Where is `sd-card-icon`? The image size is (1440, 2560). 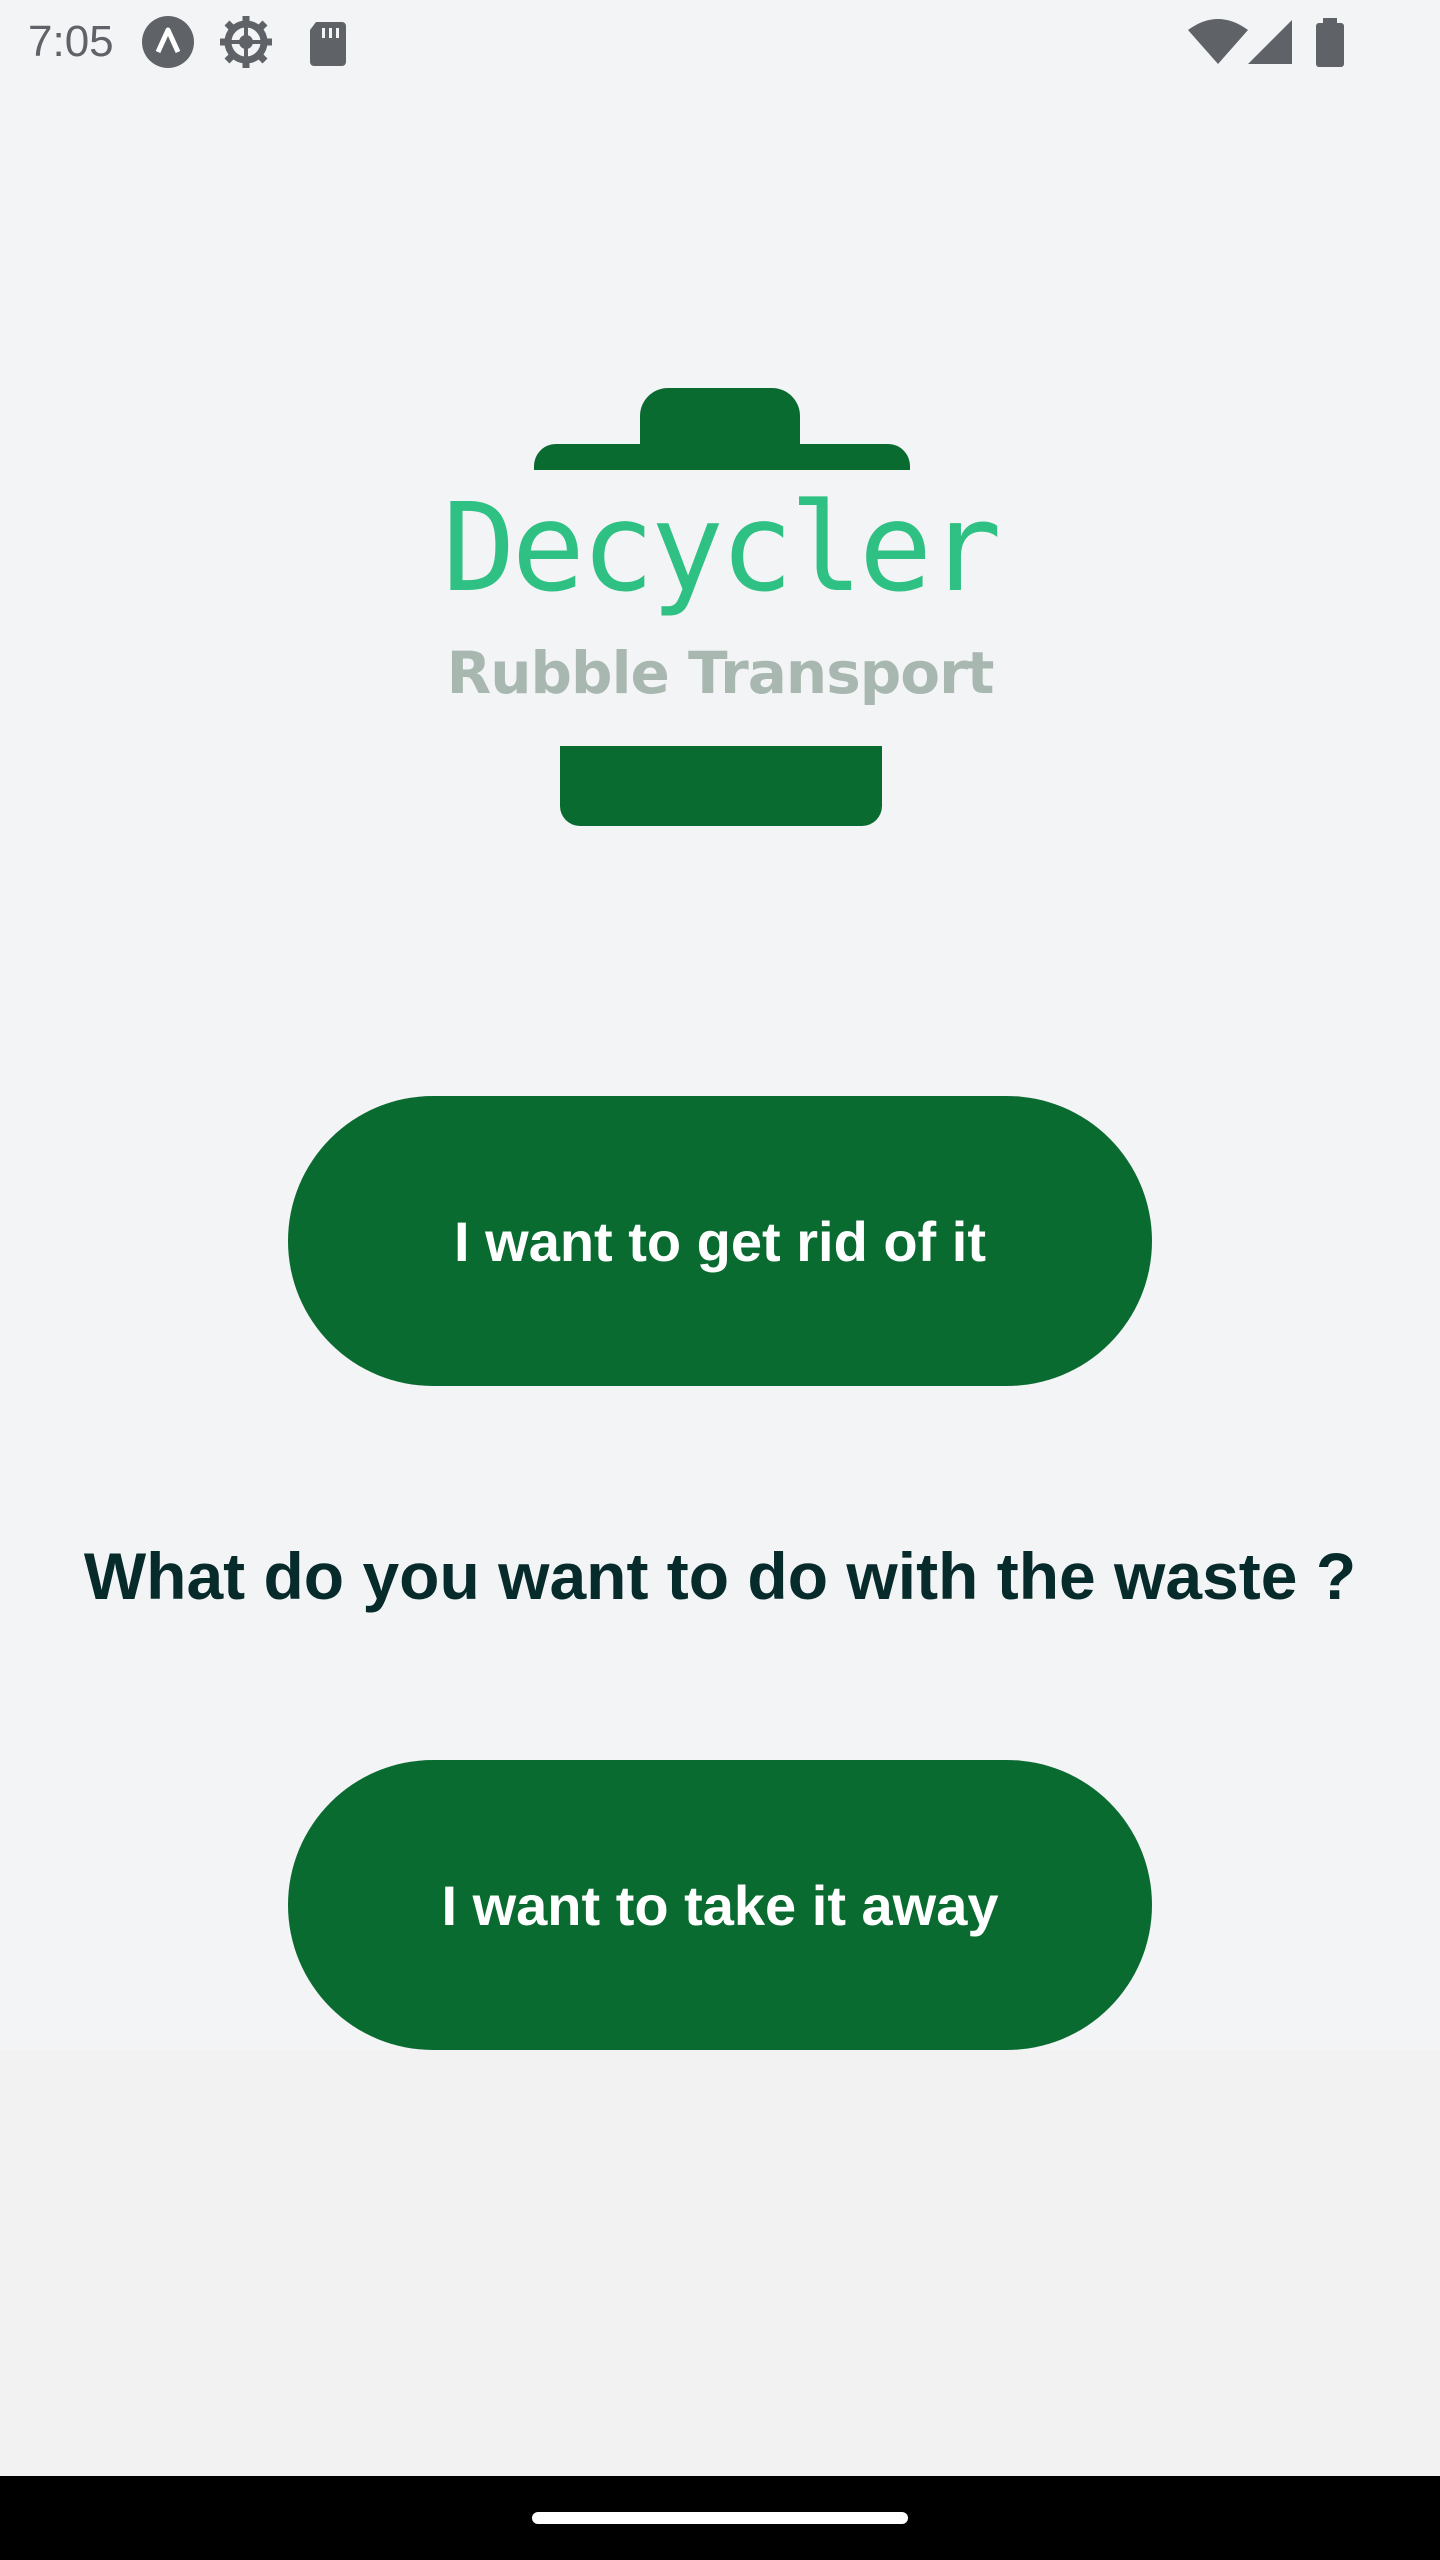
sd-card-icon is located at coordinates (328, 42).